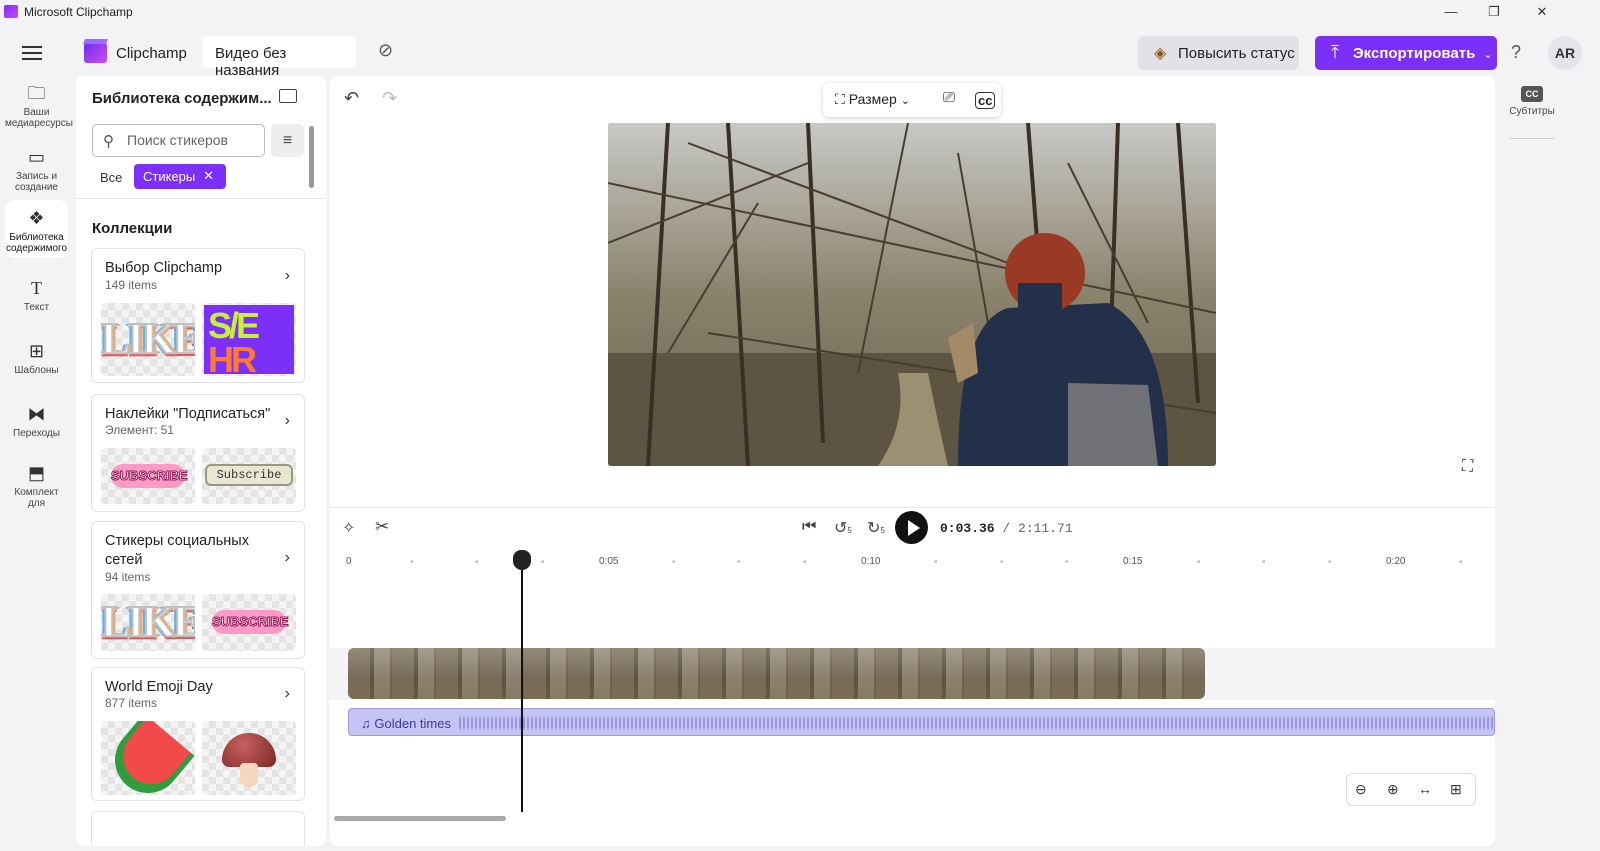 This screenshot has width=1600, height=851. Describe the element at coordinates (1218, 53) in the screenshot. I see `upgrade-button: ◈ Повысить статус` at that location.